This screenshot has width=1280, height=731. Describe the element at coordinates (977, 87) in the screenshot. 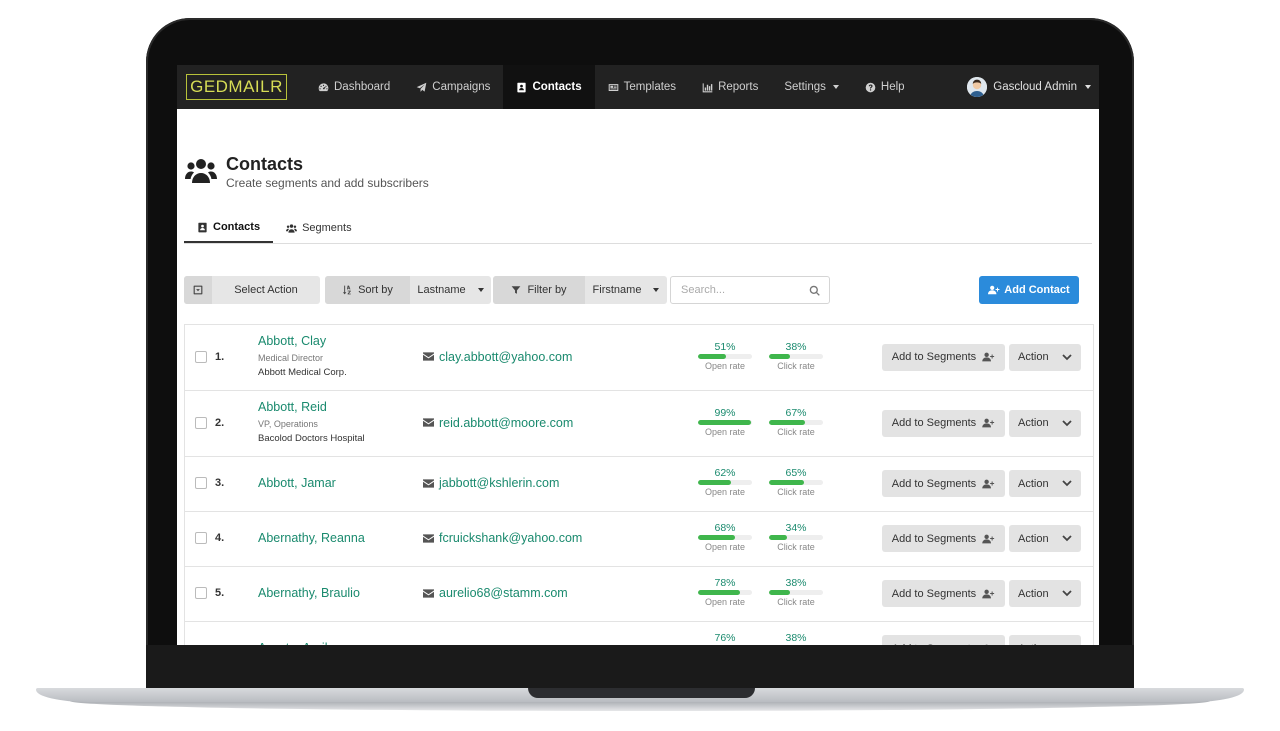

I see `avatar` at that location.